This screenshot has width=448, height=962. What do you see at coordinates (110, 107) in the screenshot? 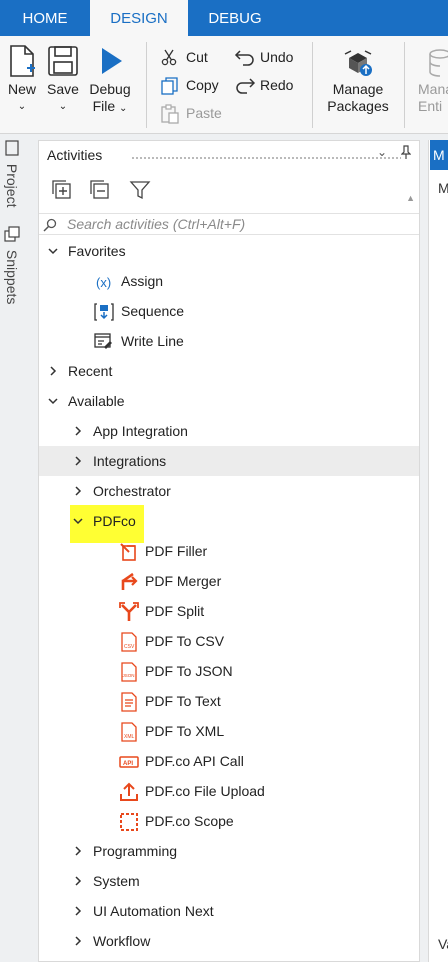
I see `debug-file-label: File ⌄` at bounding box center [110, 107].